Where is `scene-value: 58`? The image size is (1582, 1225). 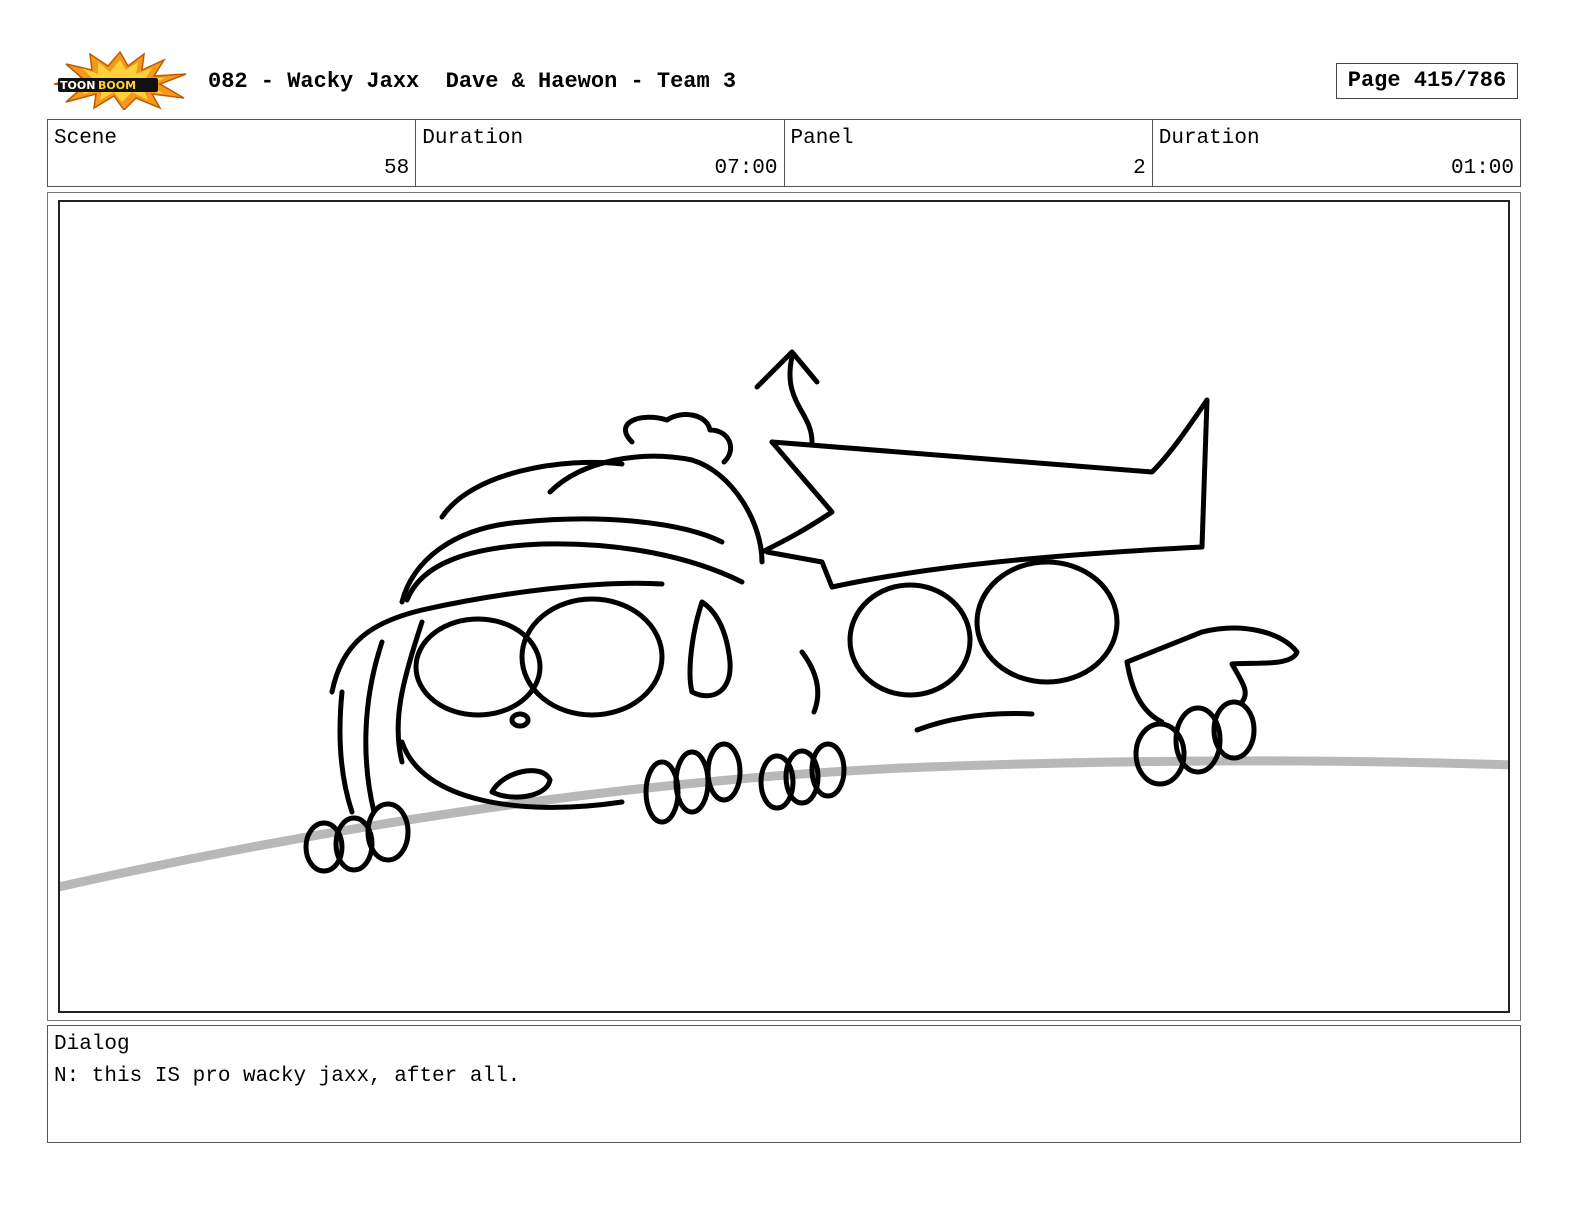
scene-value: 58 is located at coordinates (397, 168).